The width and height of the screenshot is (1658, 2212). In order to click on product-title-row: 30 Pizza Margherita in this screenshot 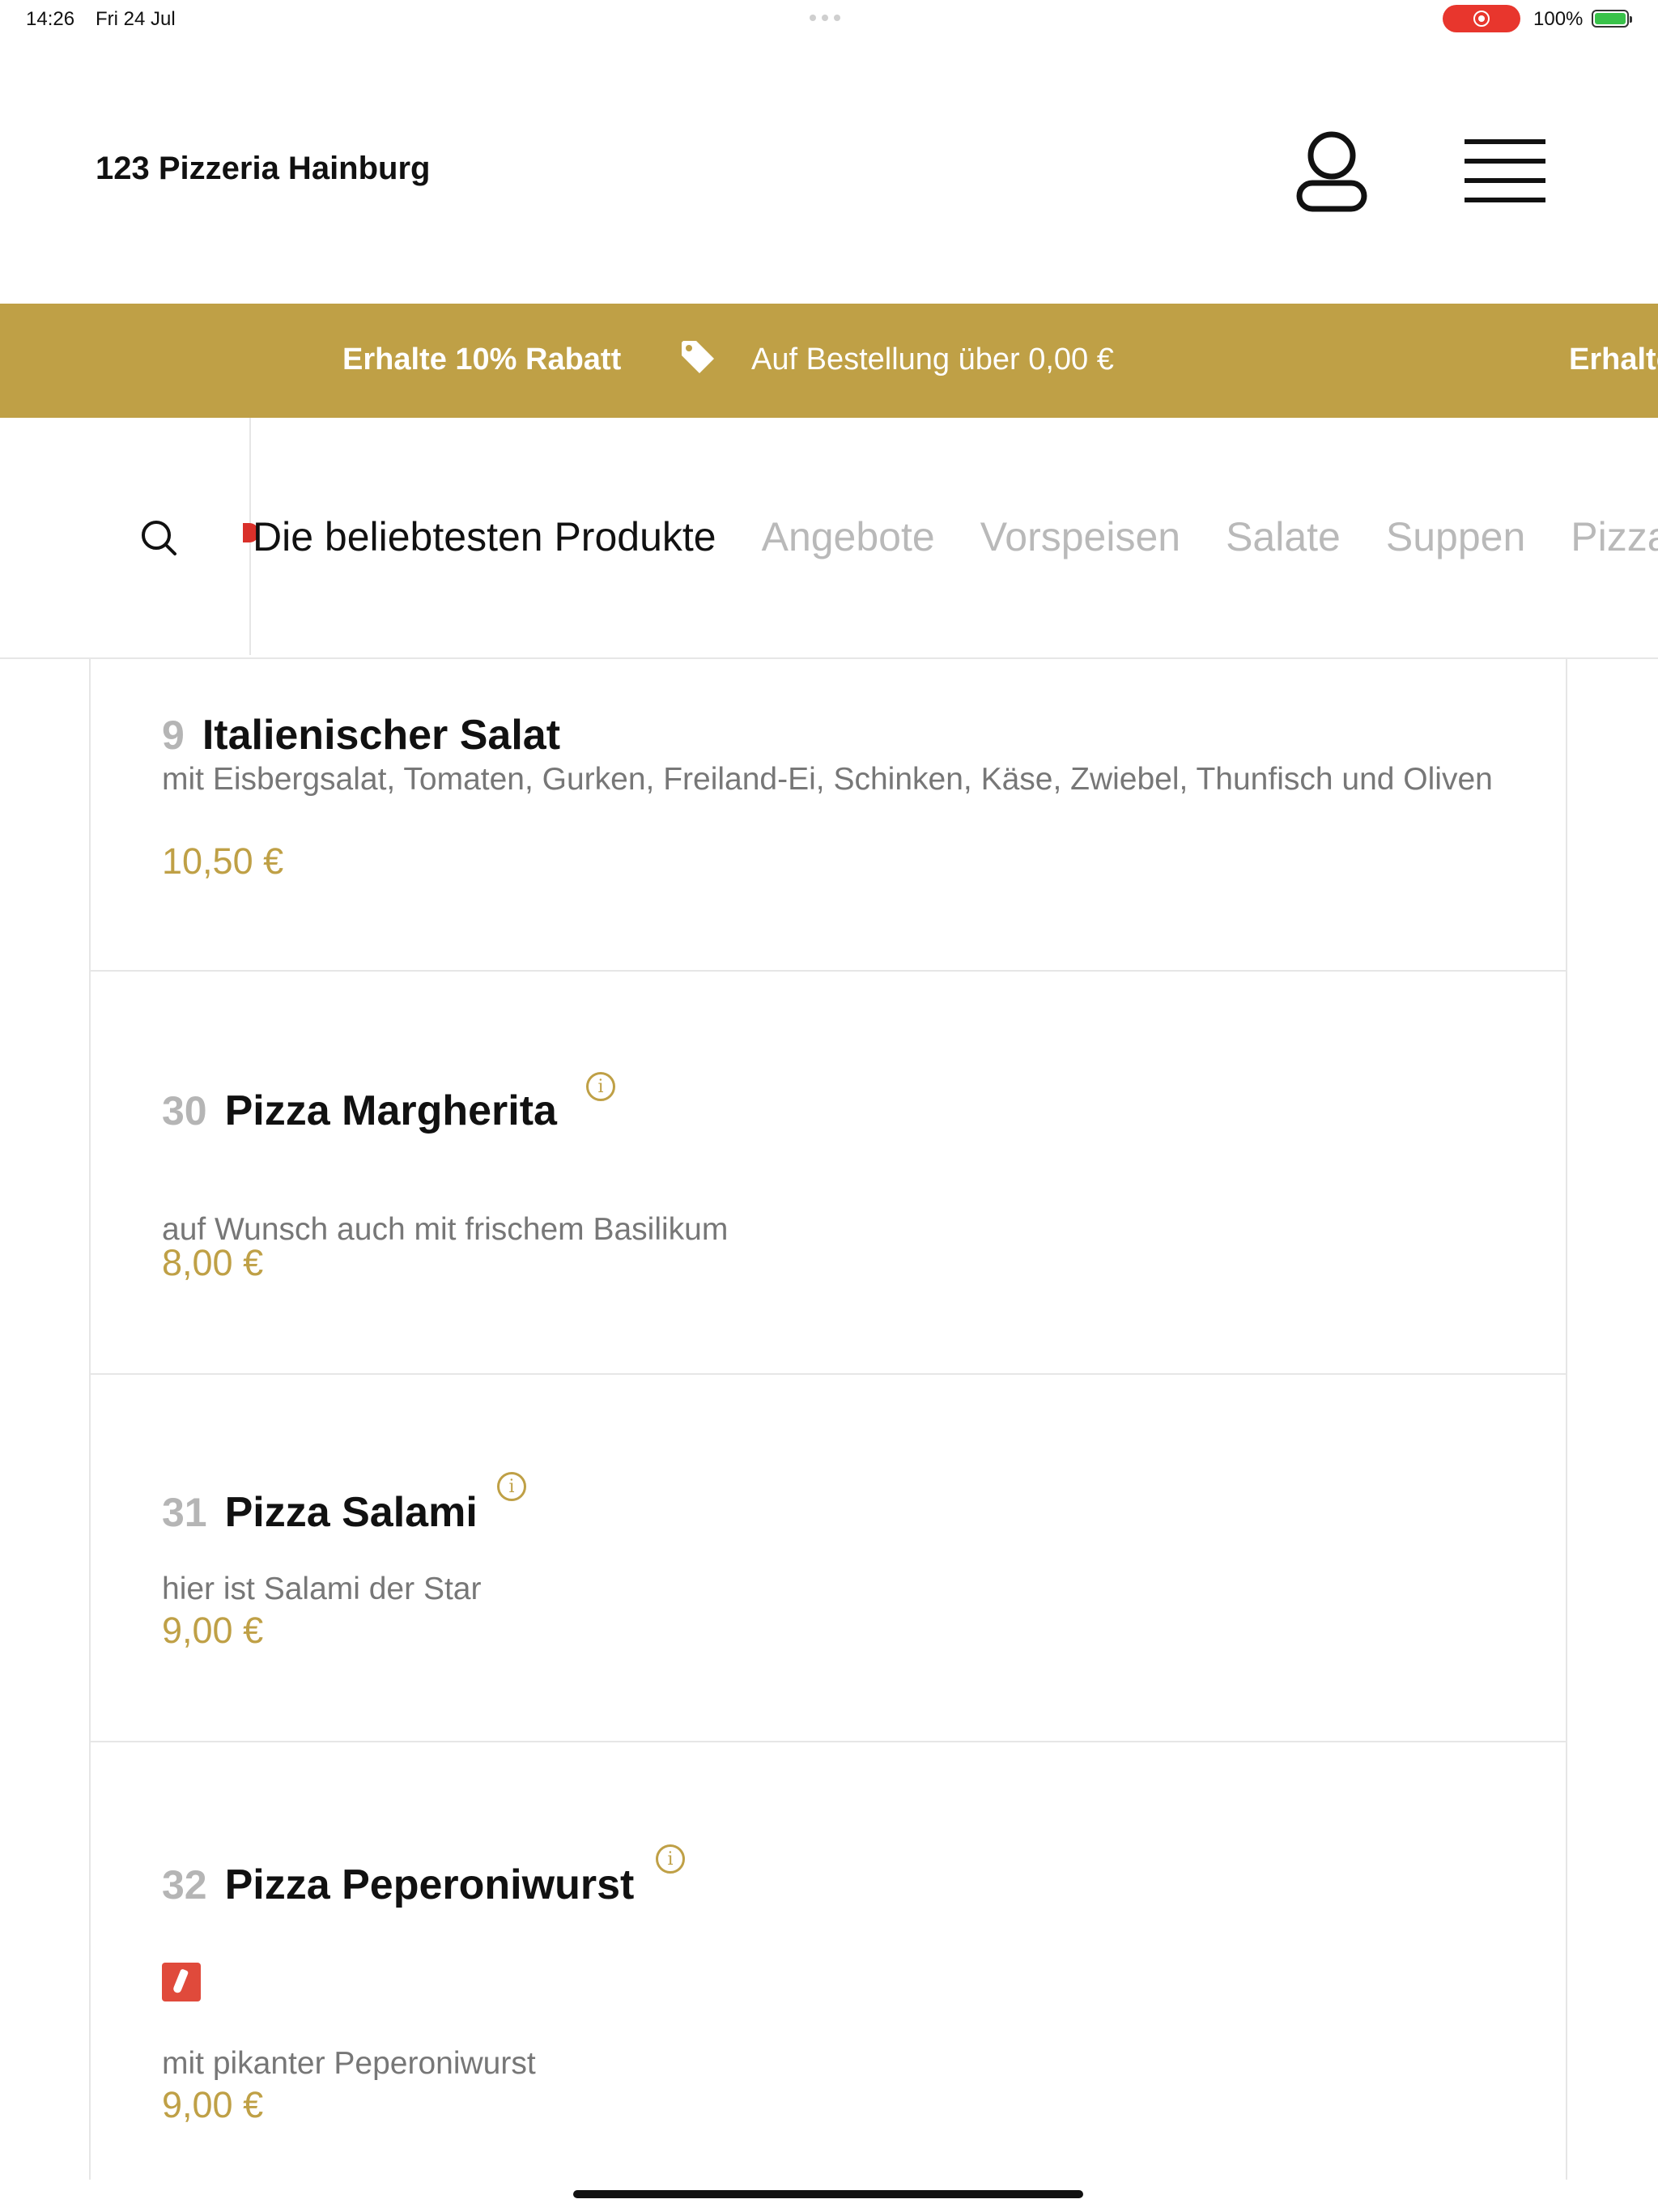, I will do `click(359, 1111)`.